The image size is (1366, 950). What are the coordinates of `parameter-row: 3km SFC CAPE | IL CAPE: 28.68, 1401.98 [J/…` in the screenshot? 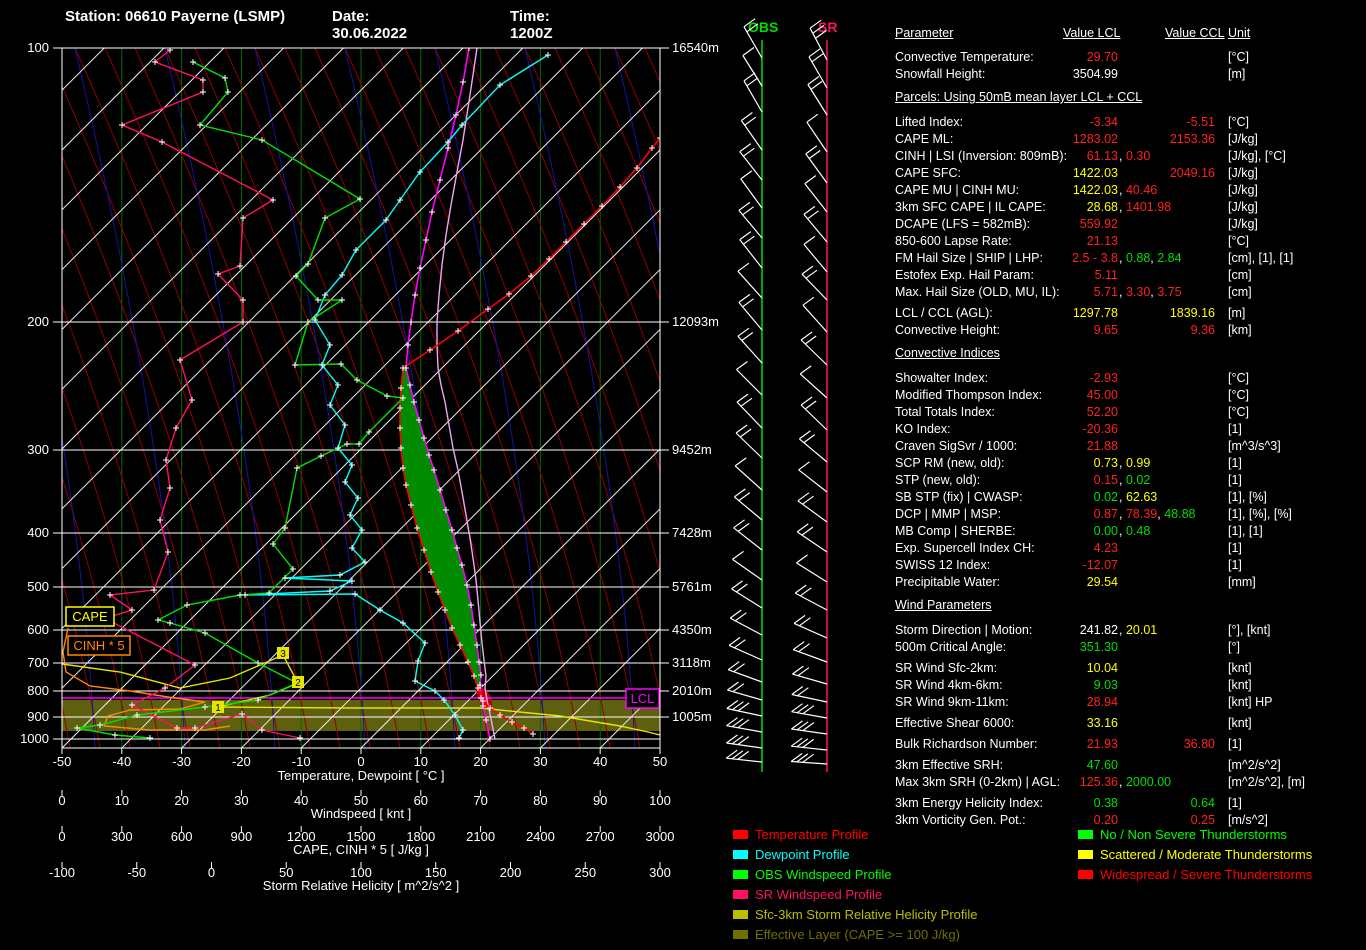 It's located at (1130, 207).